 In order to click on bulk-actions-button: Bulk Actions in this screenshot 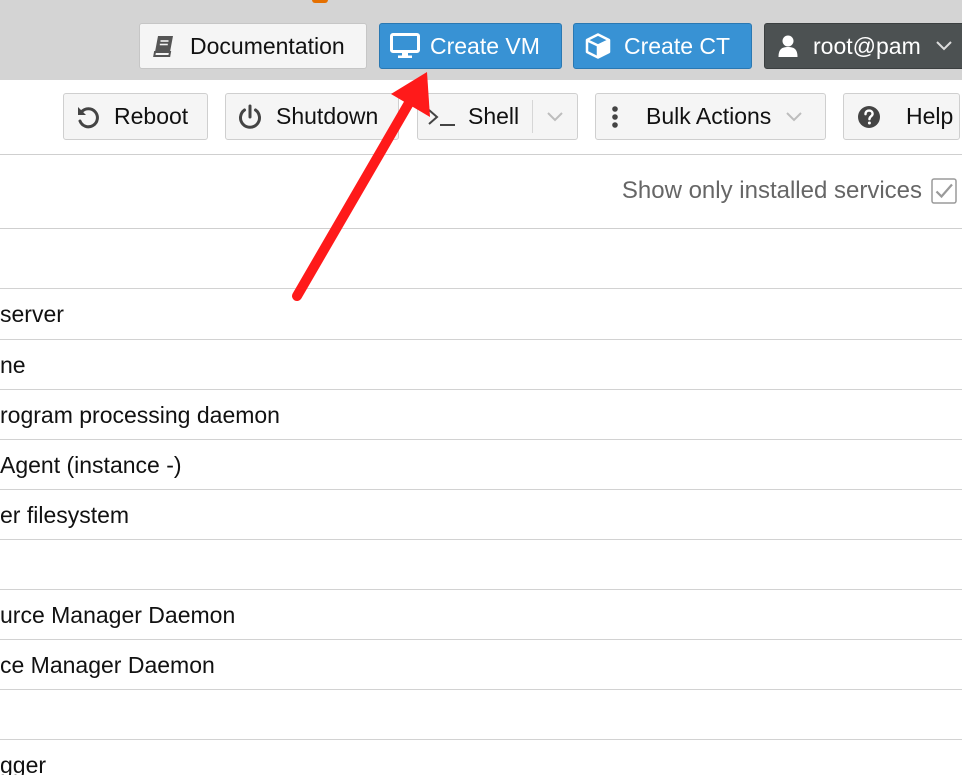, I will do `click(710, 116)`.